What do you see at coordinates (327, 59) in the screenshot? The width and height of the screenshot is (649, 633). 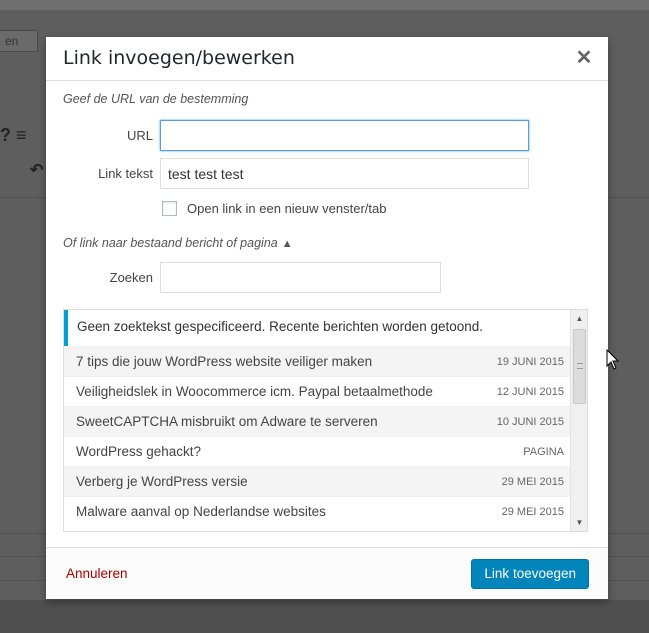 I see `dialog-header: Link invoegen/bewerken ✕` at bounding box center [327, 59].